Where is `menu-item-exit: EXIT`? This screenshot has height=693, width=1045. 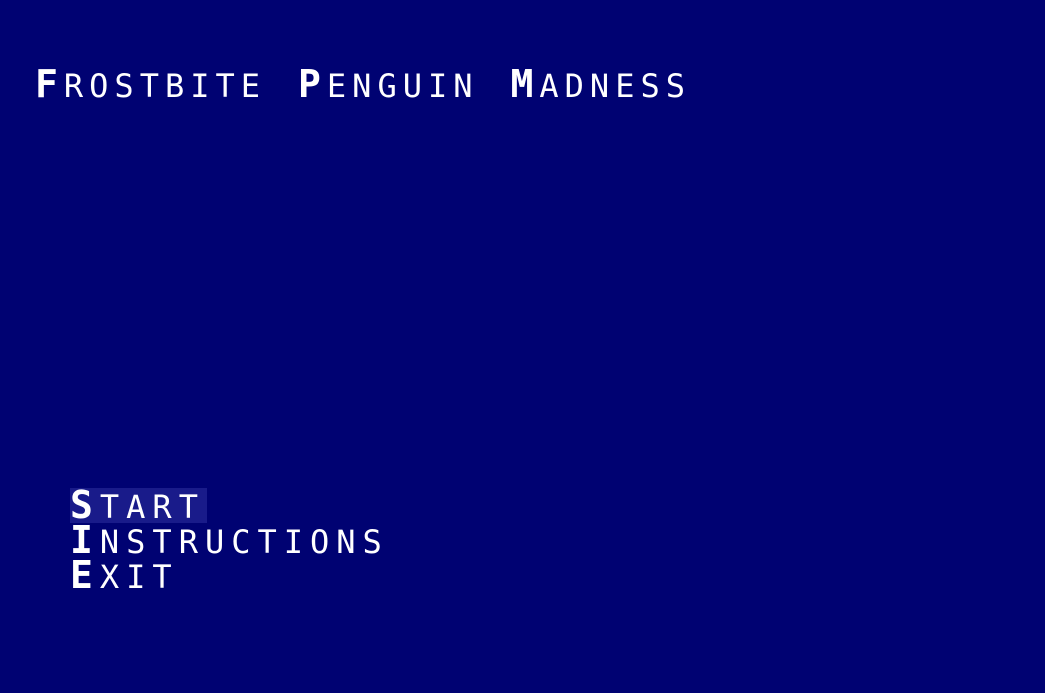 menu-item-exit: EXIT is located at coordinates (125, 575).